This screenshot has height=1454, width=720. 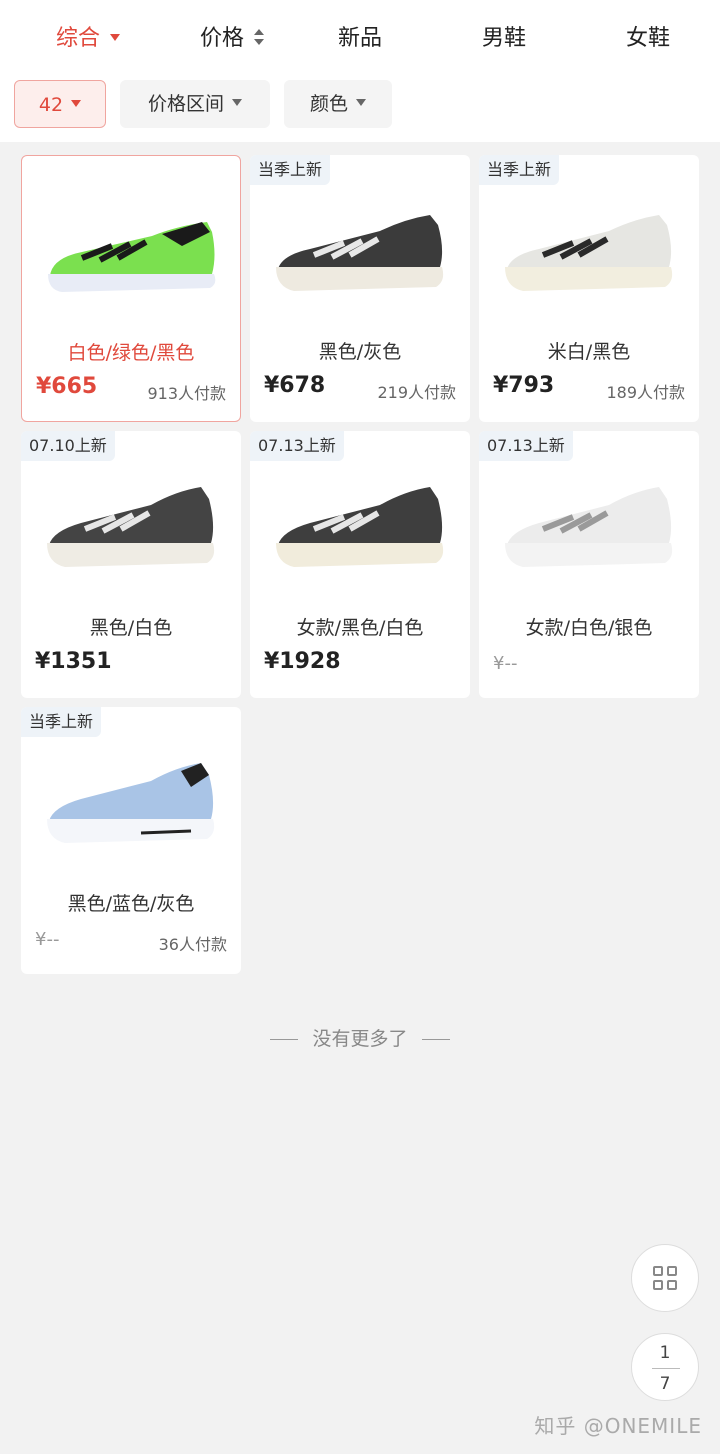 I want to click on watermark: 知乎 @ONEMILE, so click(x=618, y=1426).